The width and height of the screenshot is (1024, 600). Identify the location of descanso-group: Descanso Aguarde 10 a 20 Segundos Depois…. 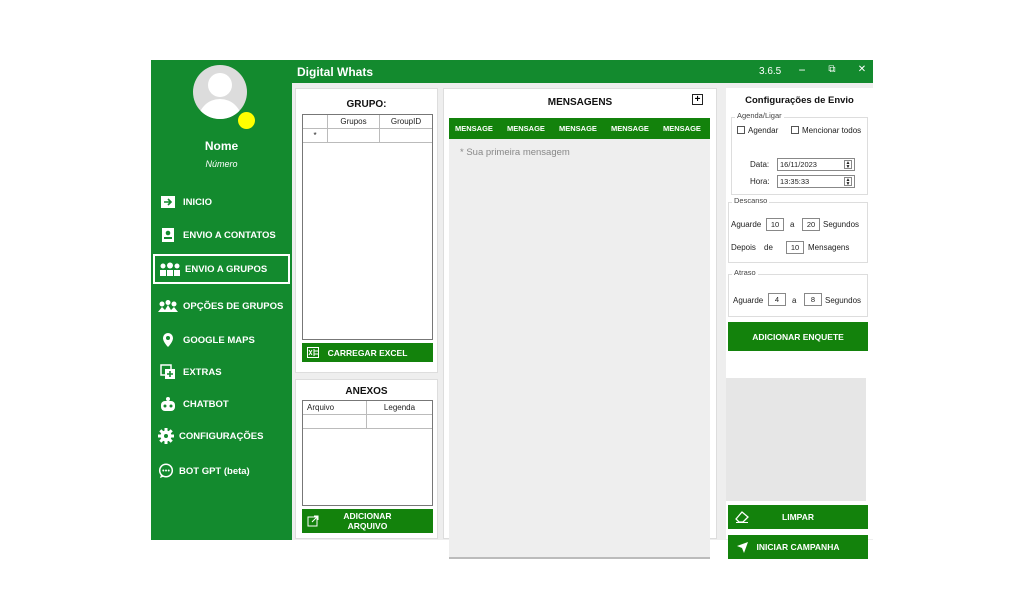
(798, 229).